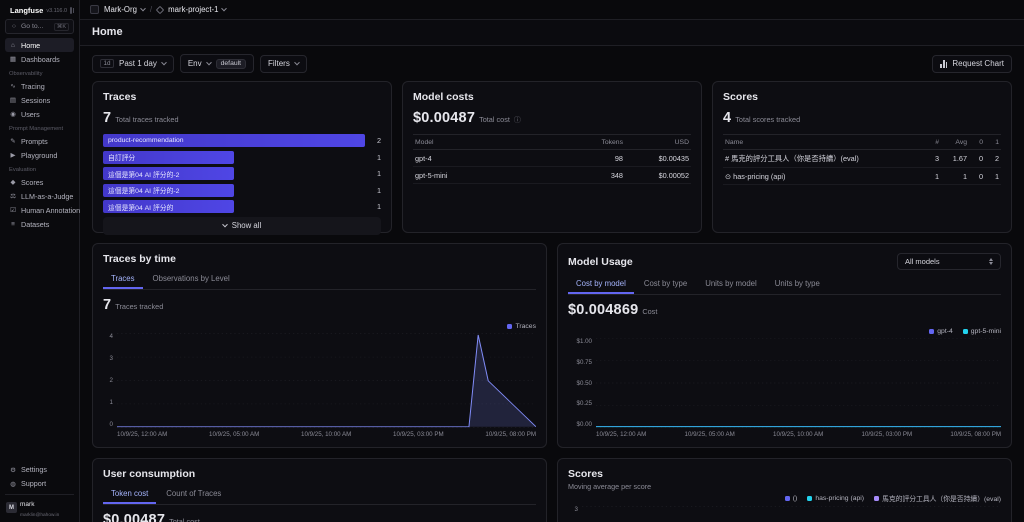 The height and width of the screenshot is (522, 1024). Describe the element at coordinates (922, 261) in the screenshot. I see `model-filter-value: All models` at that location.